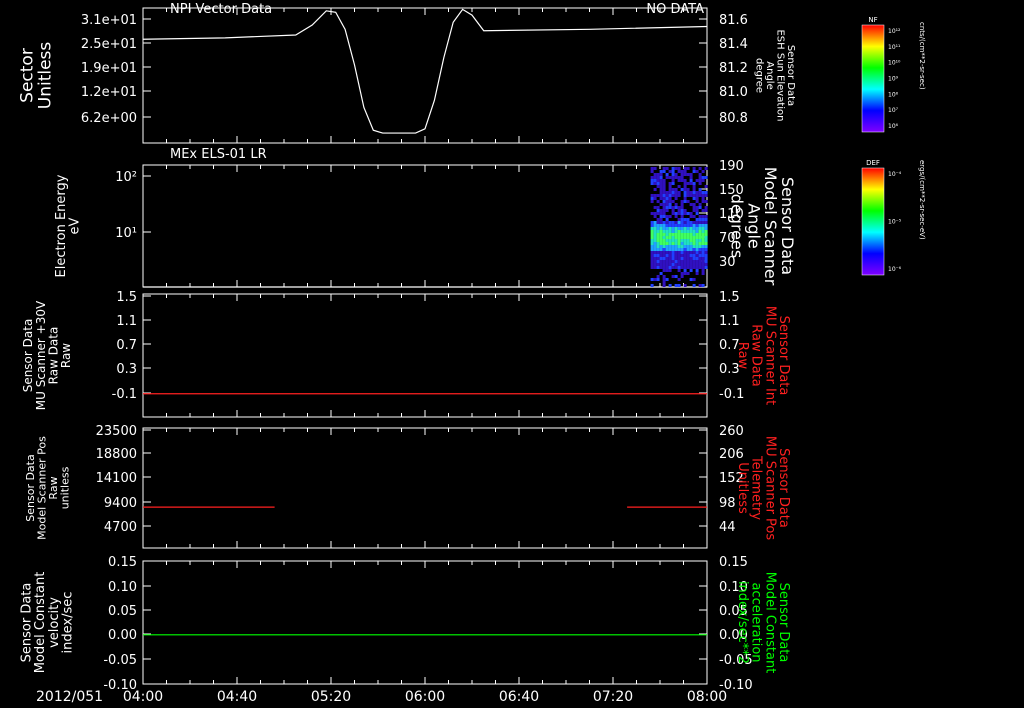  What do you see at coordinates (519, 697) in the screenshot?
I see `x-tick-label: 06:40` at bounding box center [519, 697].